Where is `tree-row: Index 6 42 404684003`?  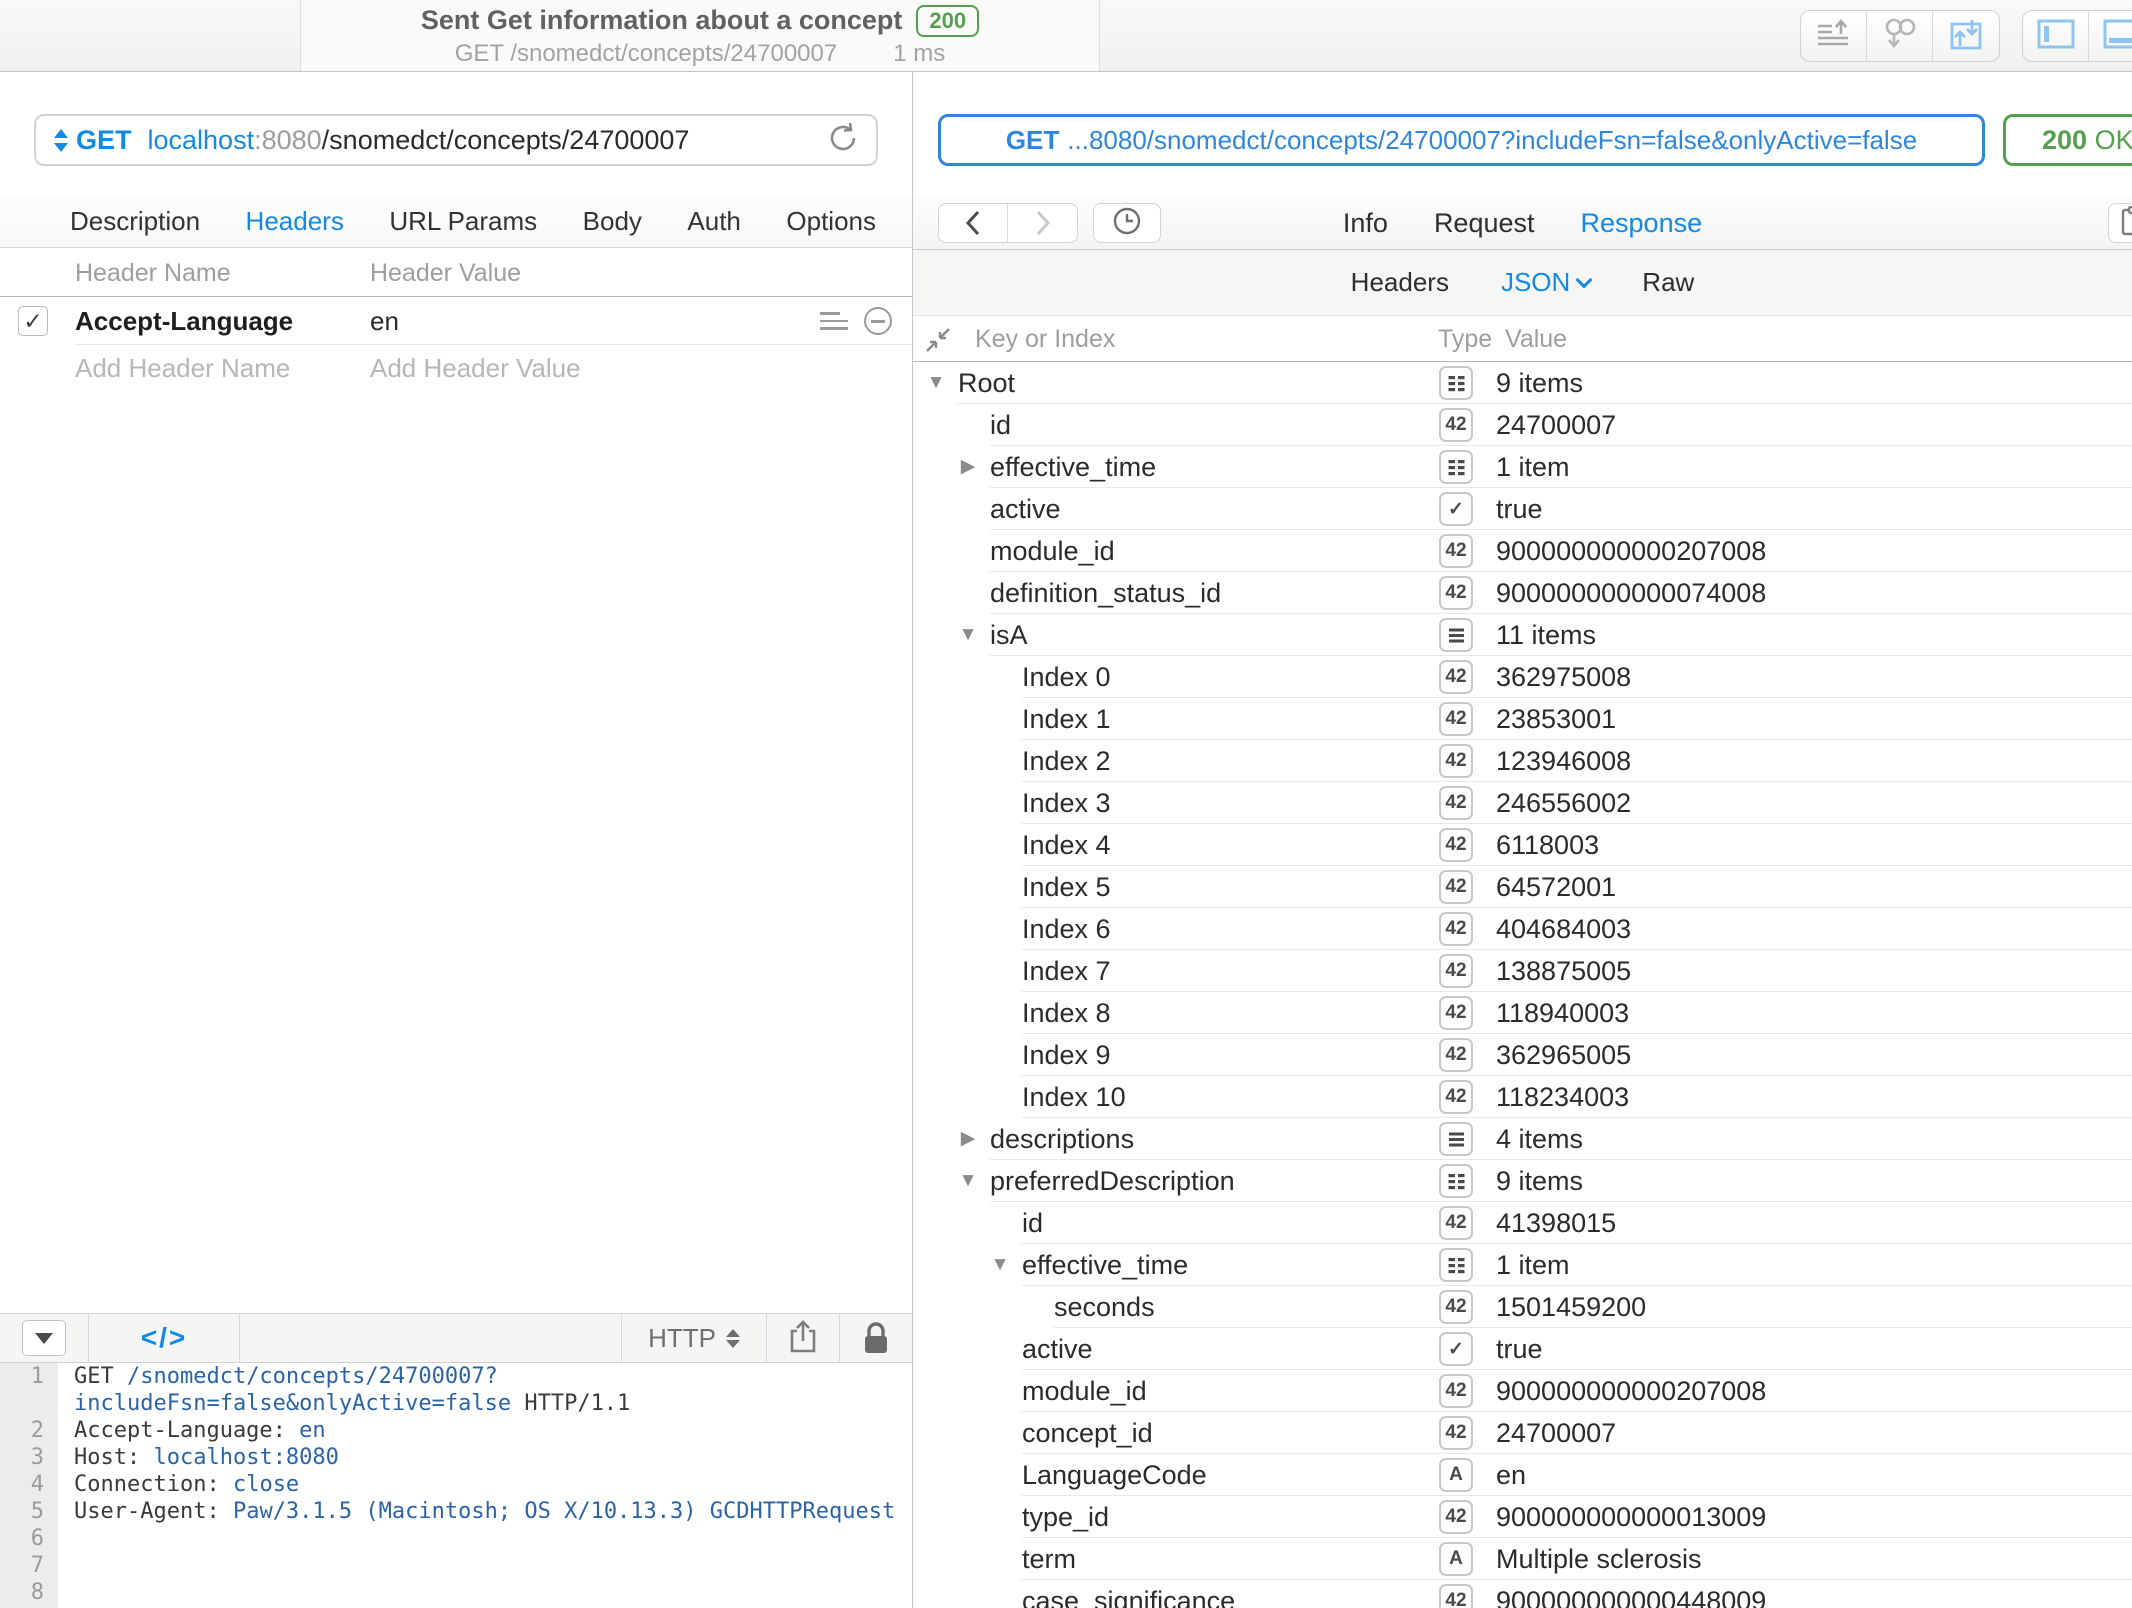
tree-row: Index 6 42 404684003 is located at coordinates (1522, 929).